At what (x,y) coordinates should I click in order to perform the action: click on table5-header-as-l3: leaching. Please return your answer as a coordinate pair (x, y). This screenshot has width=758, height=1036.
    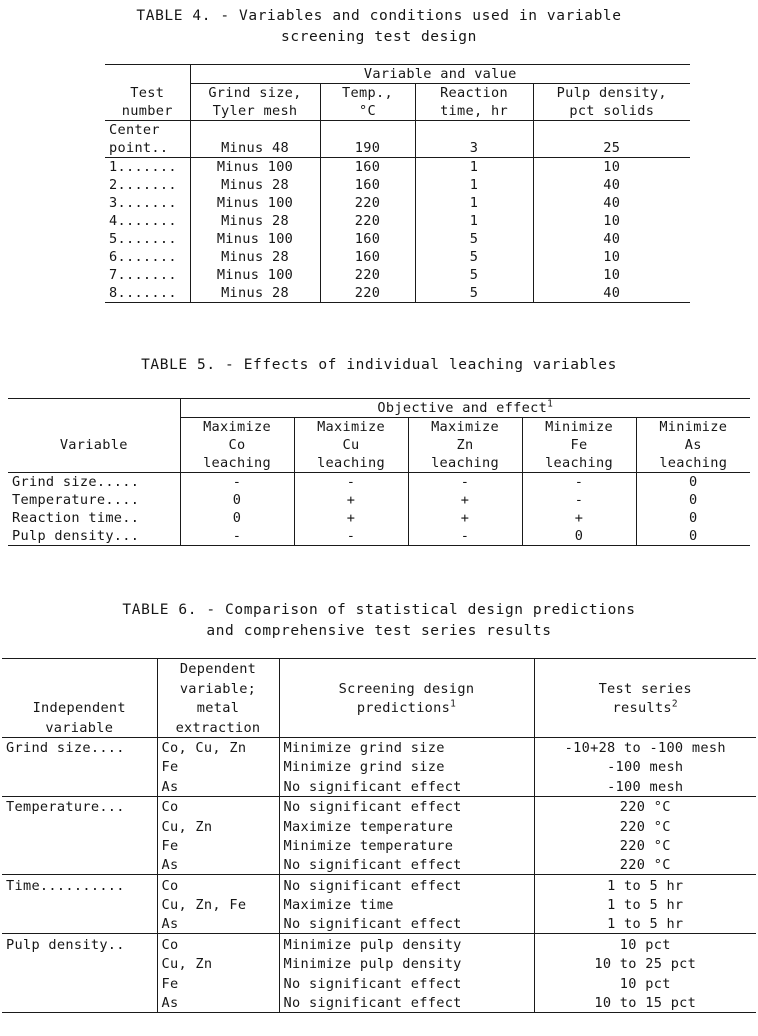
    Looking at the image, I should click on (692, 463).